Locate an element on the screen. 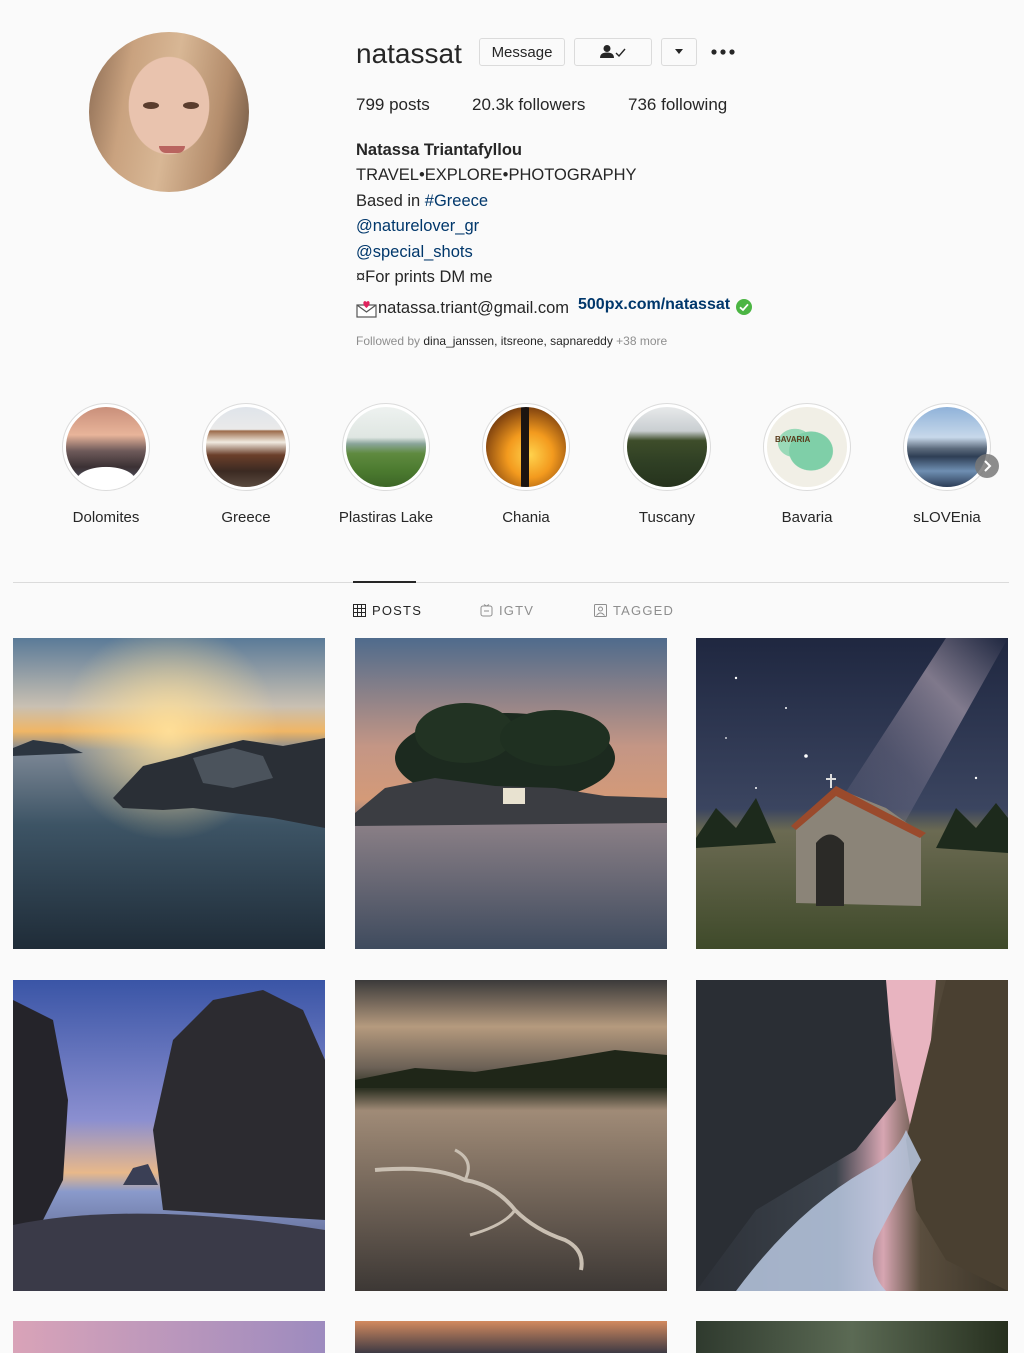 This screenshot has height=1353, width=1024. highlight-dolomites-image is located at coordinates (106, 447).